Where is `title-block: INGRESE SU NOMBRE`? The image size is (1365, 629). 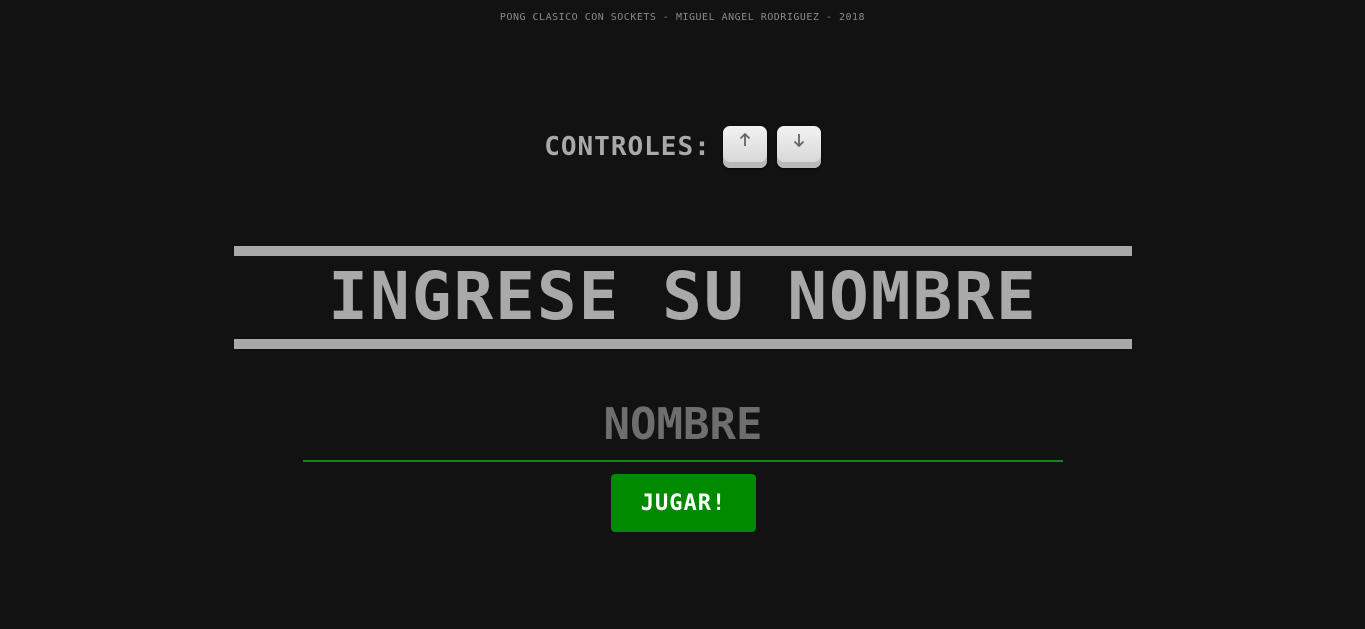
title-block: INGRESE SU NOMBRE is located at coordinates (683, 297).